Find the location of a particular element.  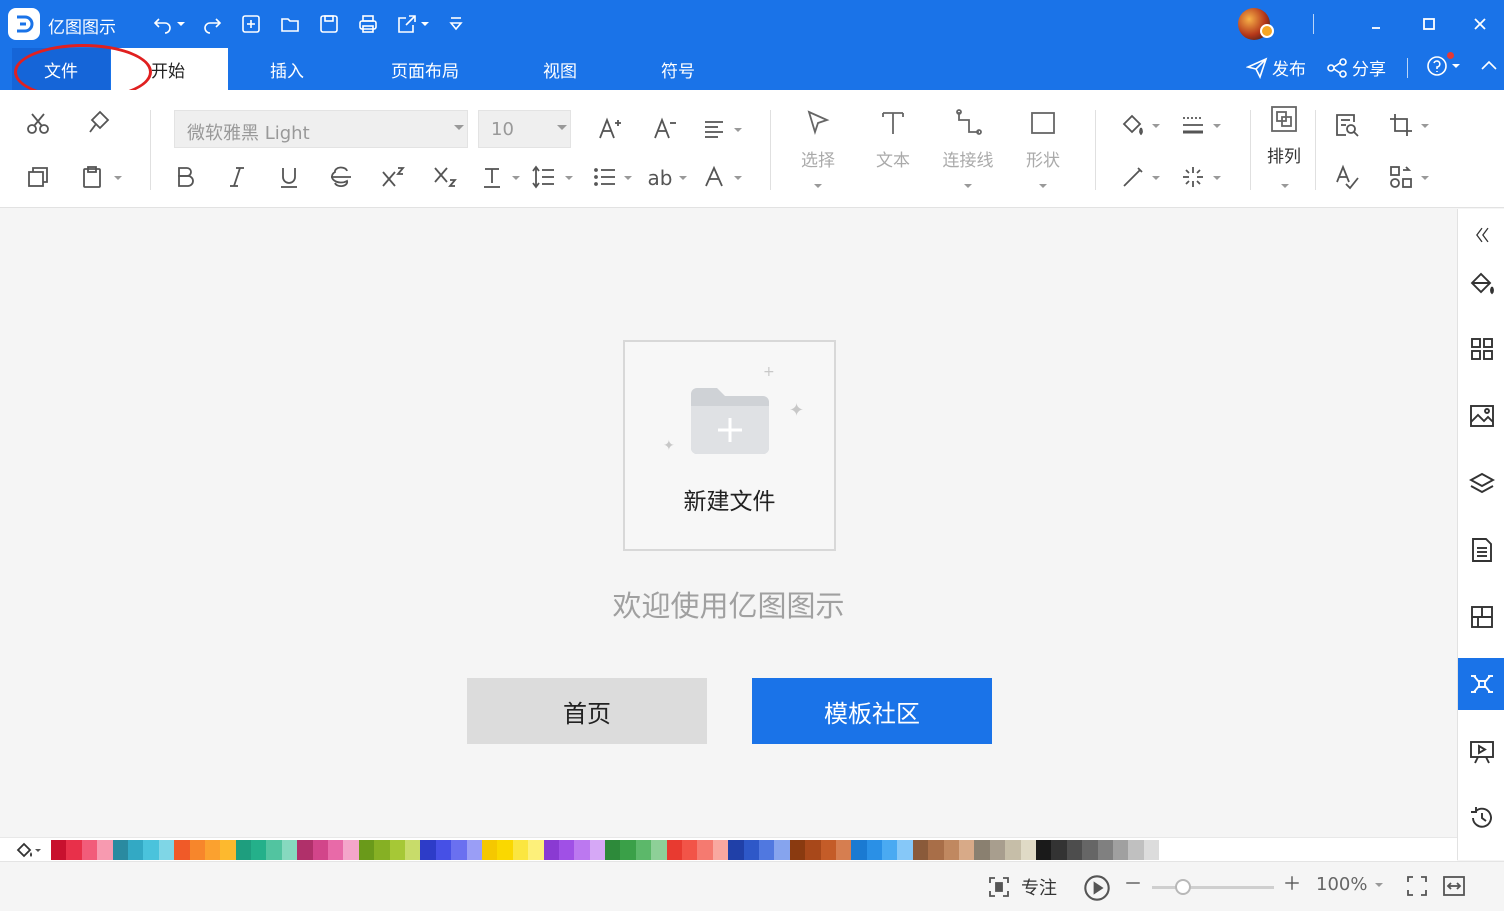

focus-mode-button: 专注 is located at coordinates (1022, 887).